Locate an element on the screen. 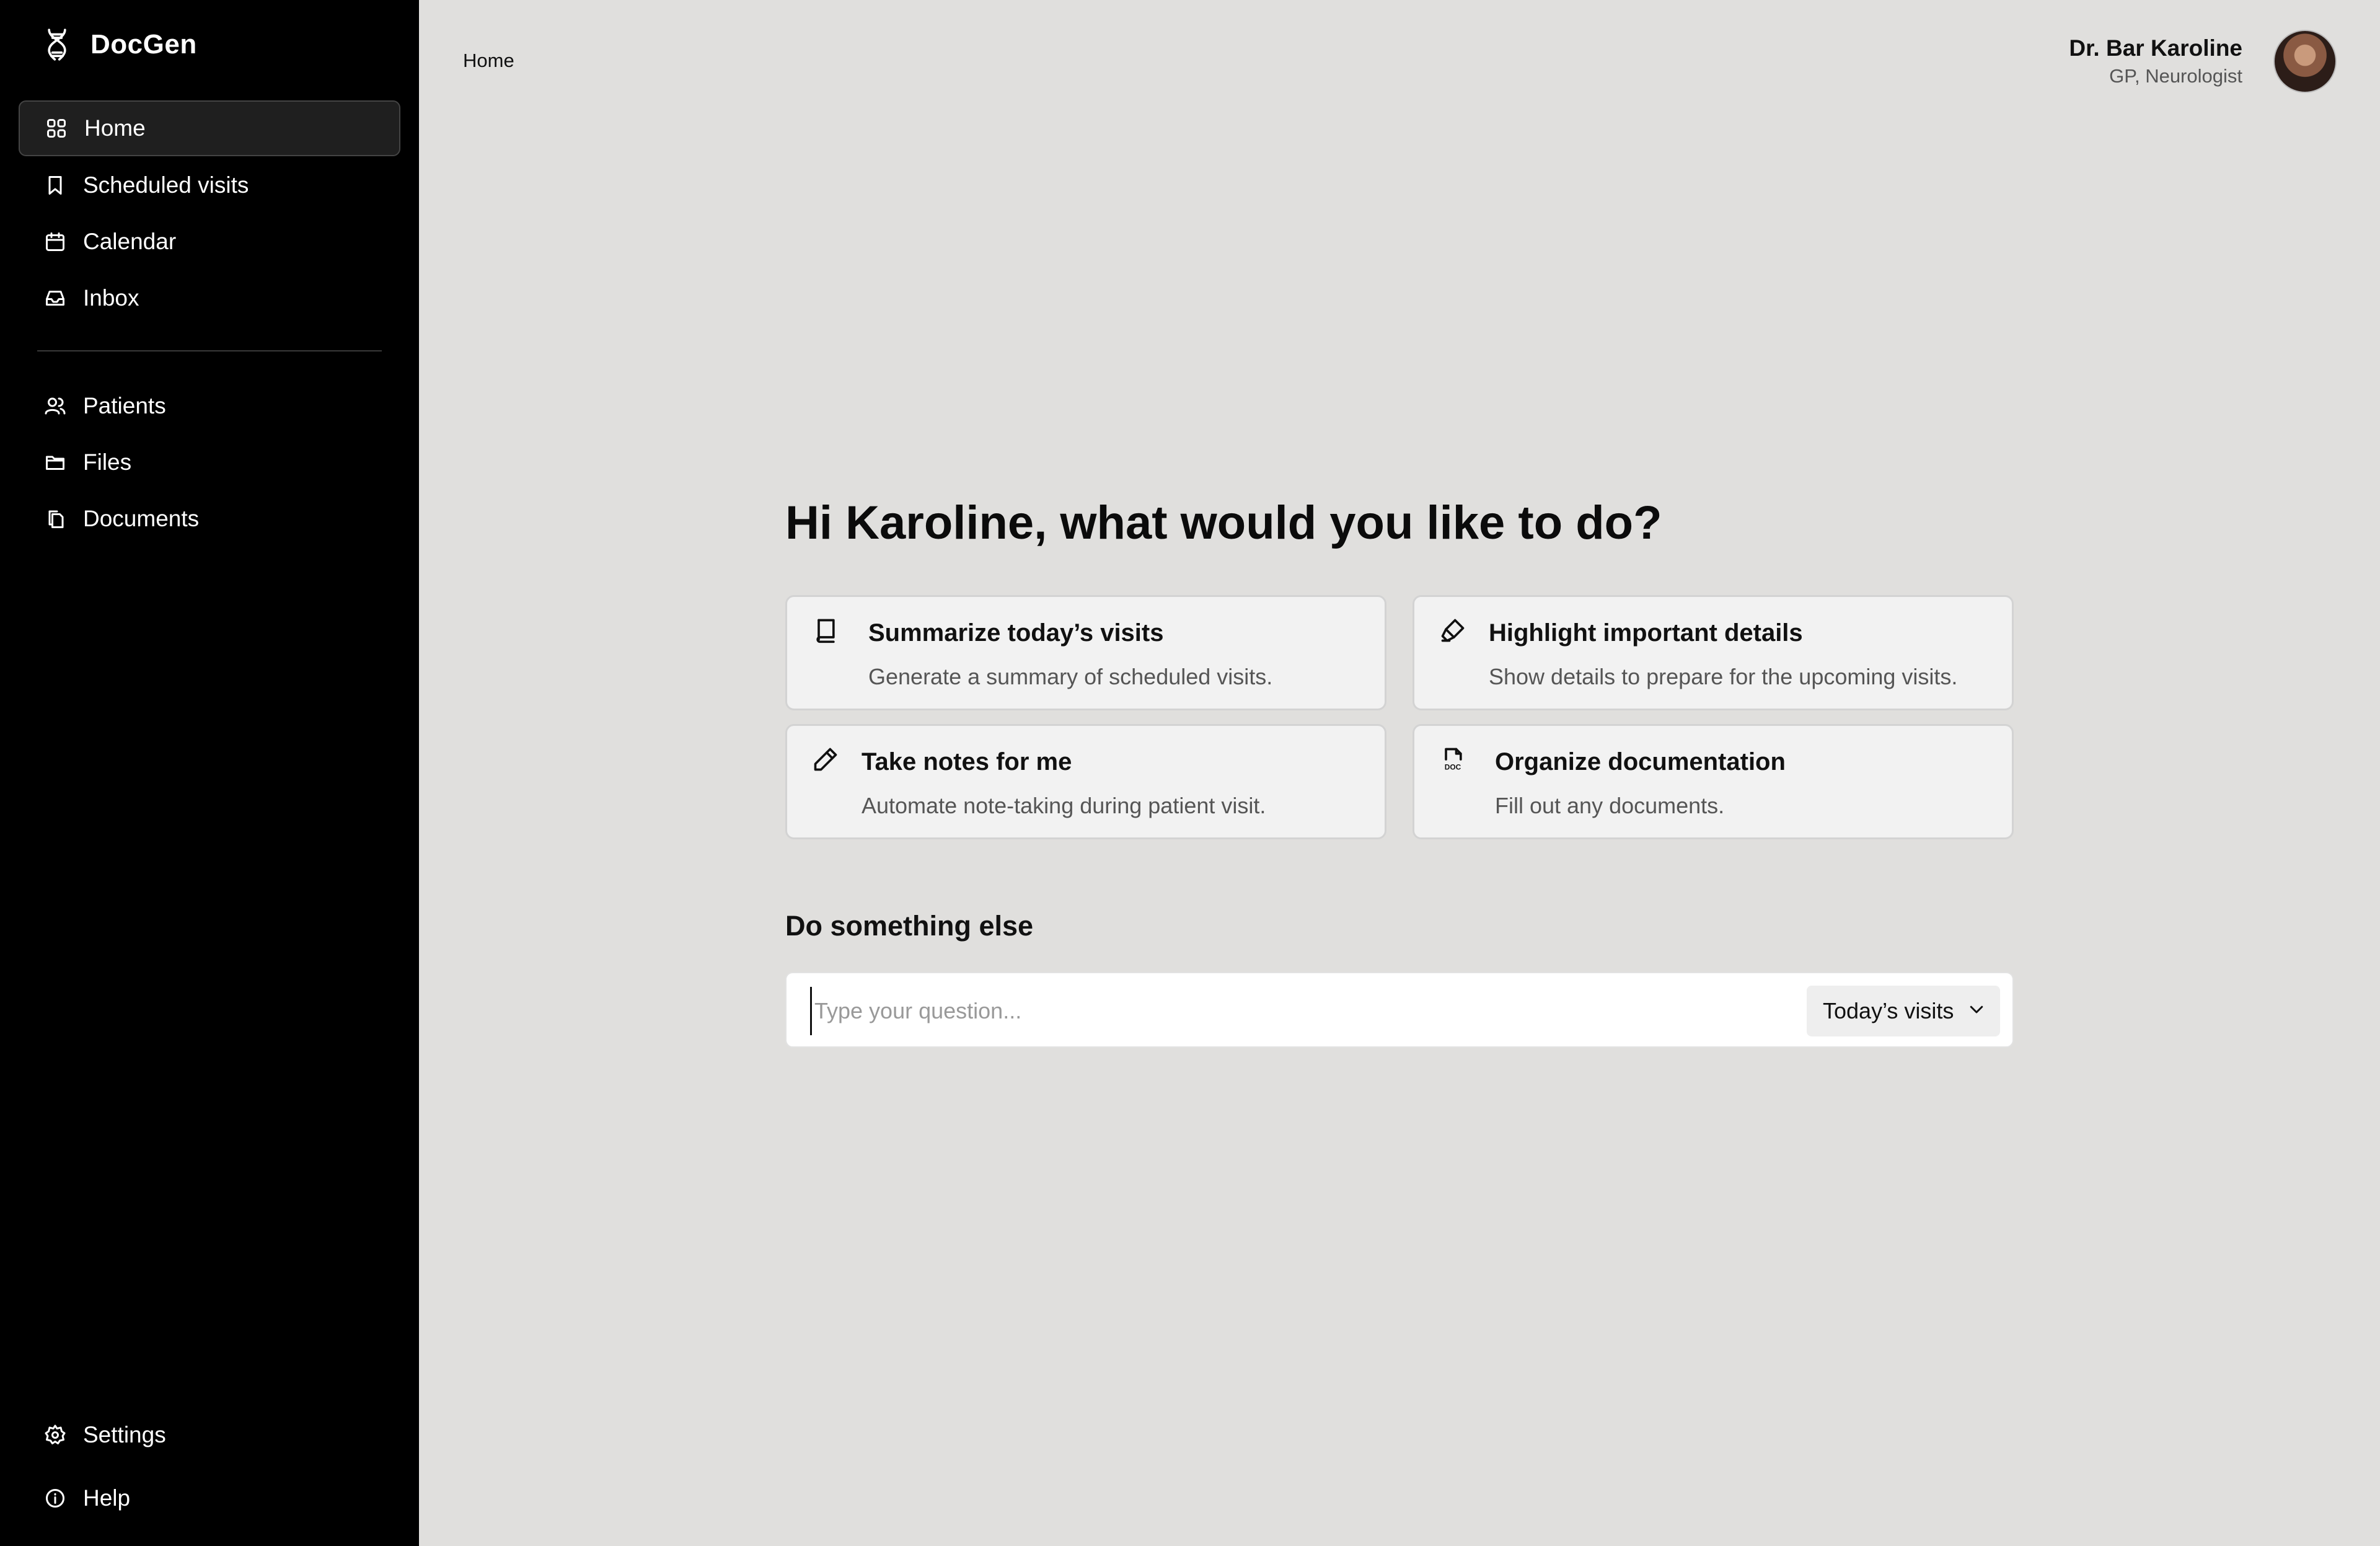 This screenshot has height=1546, width=2380. card-subtitle: Fill out any documents. is located at coordinates (1610, 805).